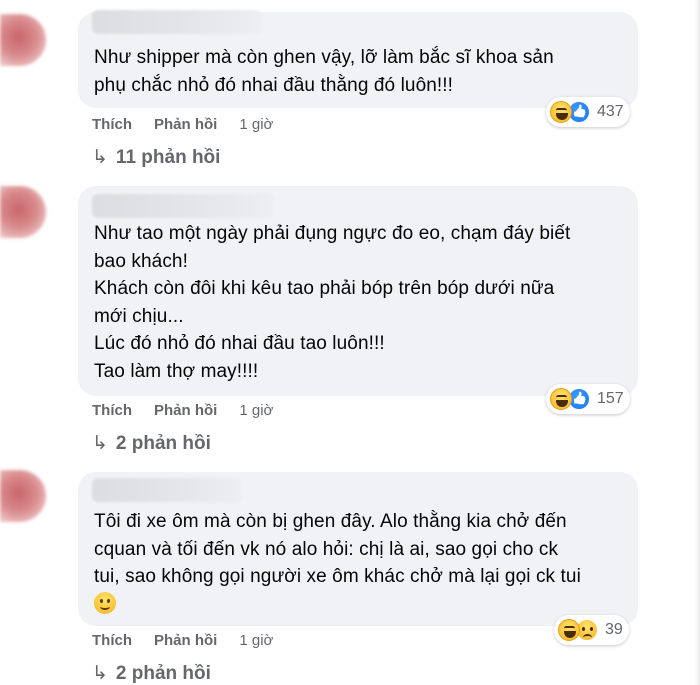 The image size is (700, 685). Describe the element at coordinates (697, 342) in the screenshot. I see `page-edge-shadow` at that location.